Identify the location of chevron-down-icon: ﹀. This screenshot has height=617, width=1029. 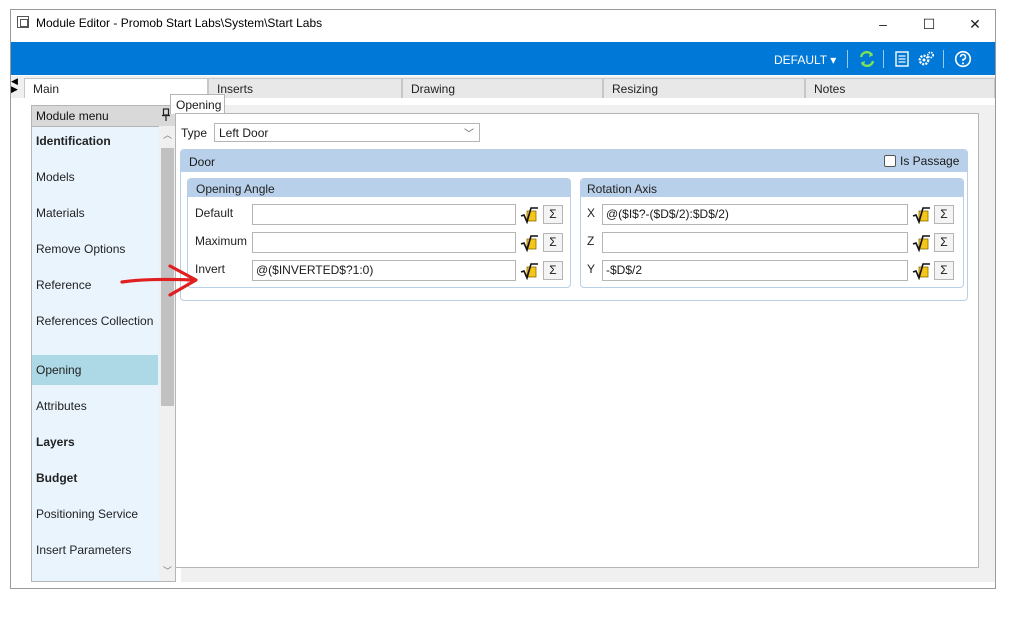
(469, 134).